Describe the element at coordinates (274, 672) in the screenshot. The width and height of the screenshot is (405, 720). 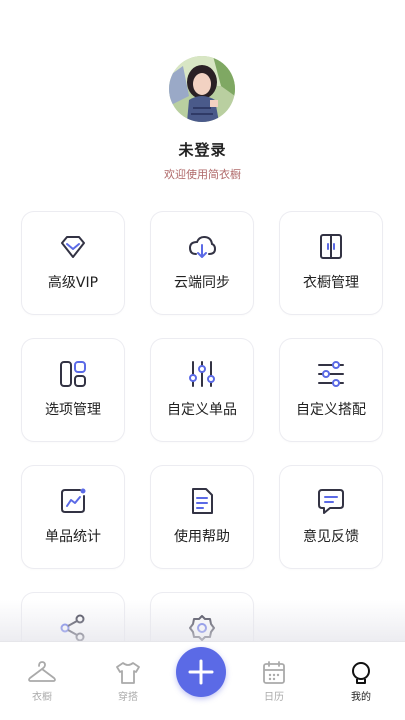
I see `calendar-icon` at that location.